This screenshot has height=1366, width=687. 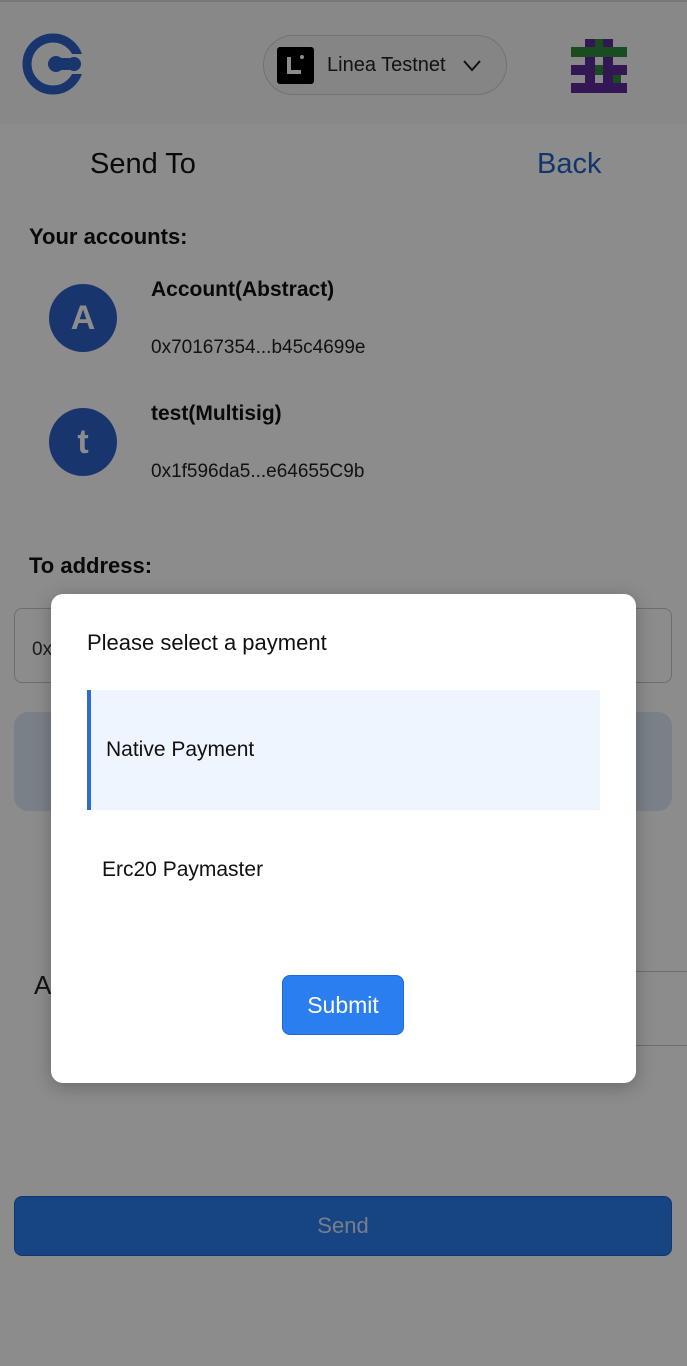 What do you see at coordinates (207, 642) in the screenshot?
I see `modal-title: Please select a payment` at bounding box center [207, 642].